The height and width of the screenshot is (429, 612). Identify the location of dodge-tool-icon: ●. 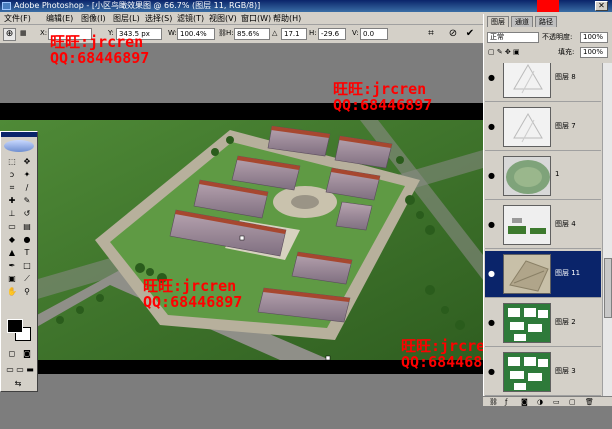
(27, 239).